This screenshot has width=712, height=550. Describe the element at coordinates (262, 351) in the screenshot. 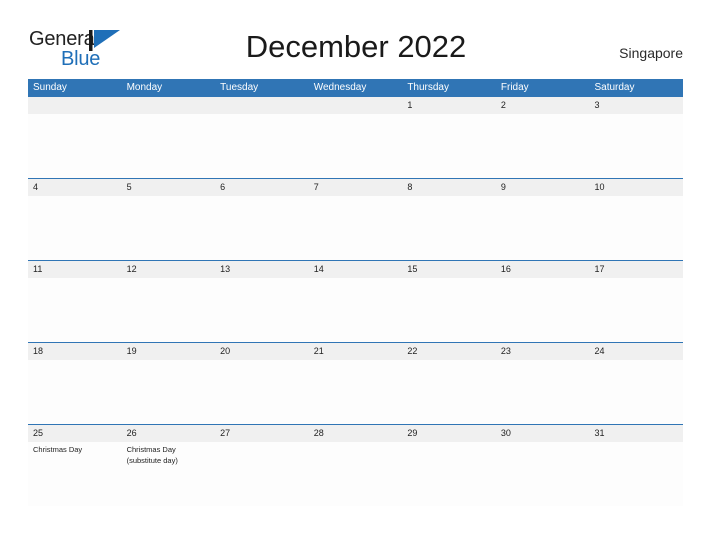

I see `date-cell-20: 20` at that location.